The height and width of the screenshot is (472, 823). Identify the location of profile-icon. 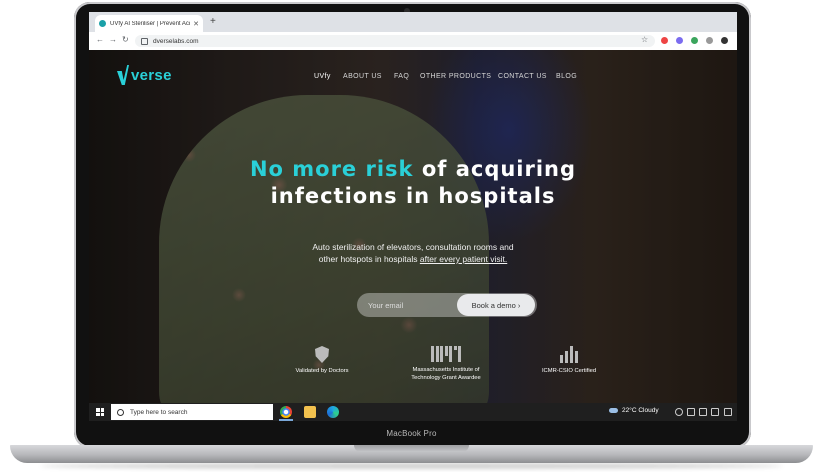
(724, 40).